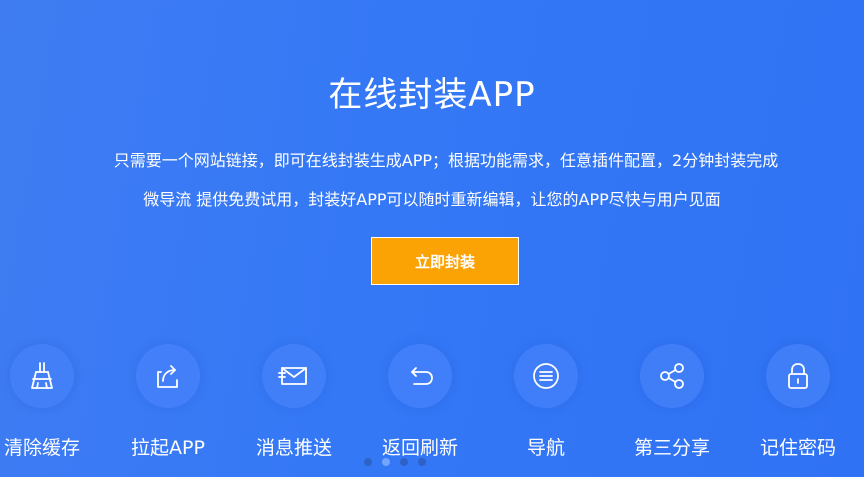 Image resolution: width=864 pixels, height=477 pixels. Describe the element at coordinates (42, 376) in the screenshot. I see `broom-icon` at that location.